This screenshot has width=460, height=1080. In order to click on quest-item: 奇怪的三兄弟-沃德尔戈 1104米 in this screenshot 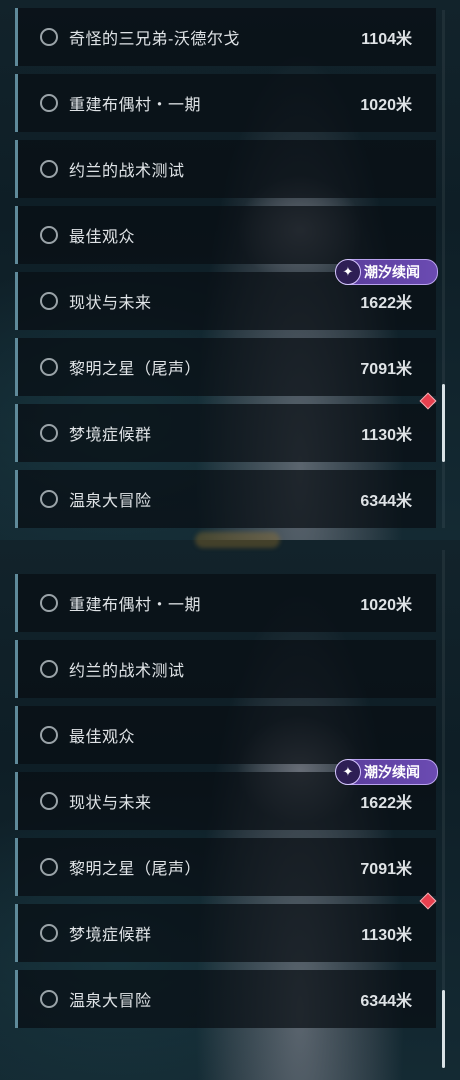, I will do `click(225, 37)`.